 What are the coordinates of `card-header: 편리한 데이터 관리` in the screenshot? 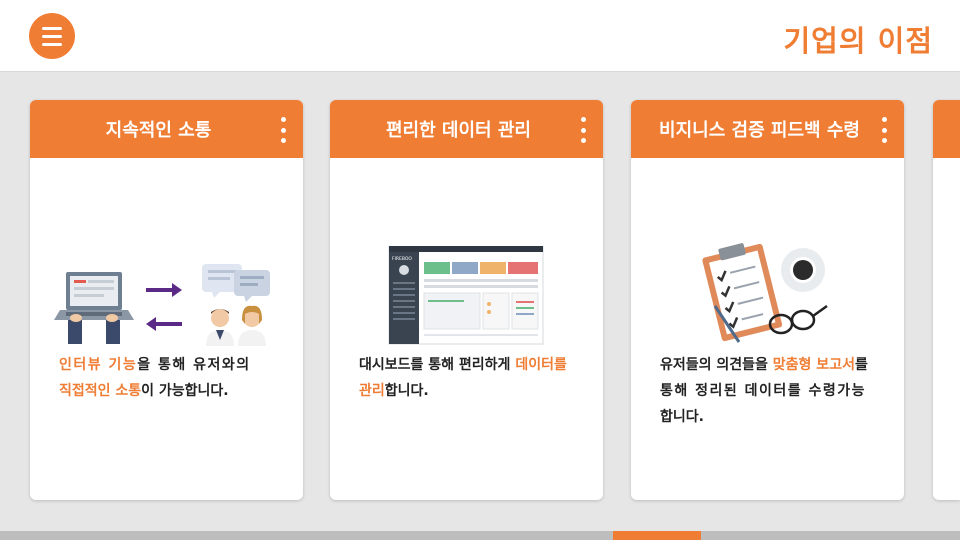 It's located at (466, 129).